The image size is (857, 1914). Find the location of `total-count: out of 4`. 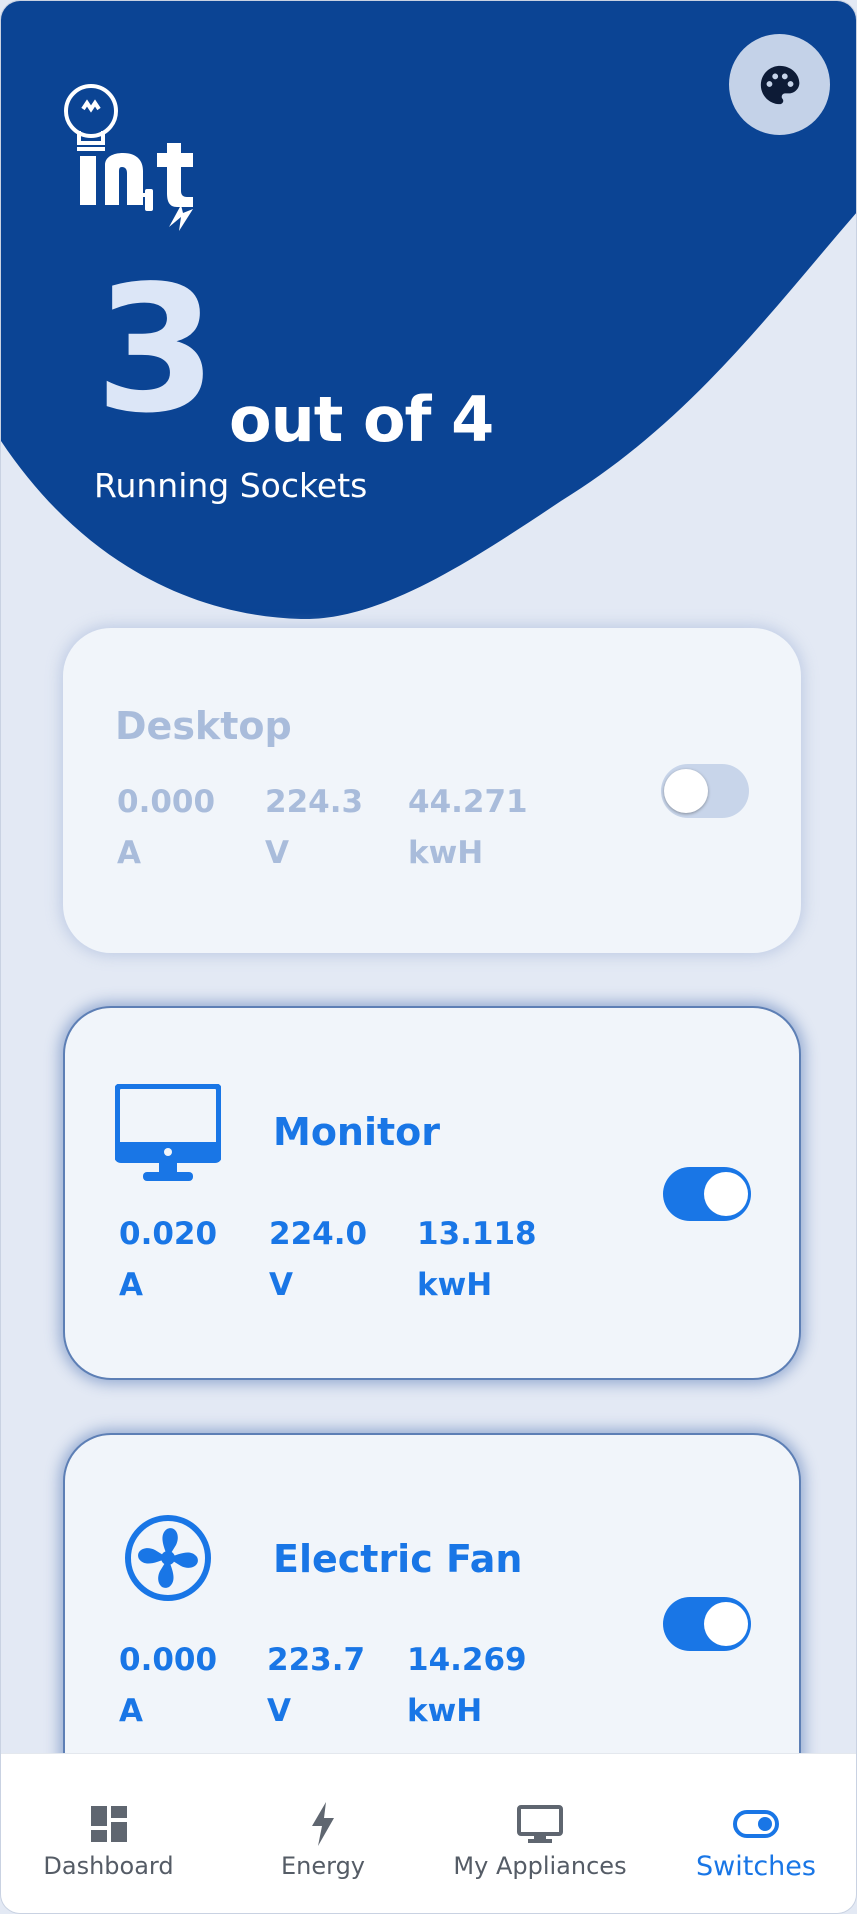

total-count: out of 4 is located at coordinates (361, 419).